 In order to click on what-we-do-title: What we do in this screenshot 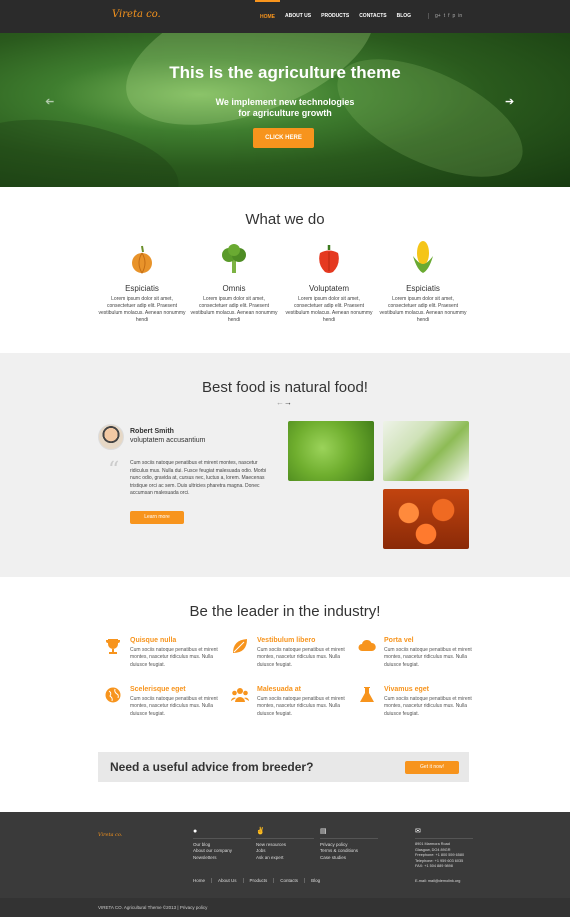, I will do `click(285, 219)`.